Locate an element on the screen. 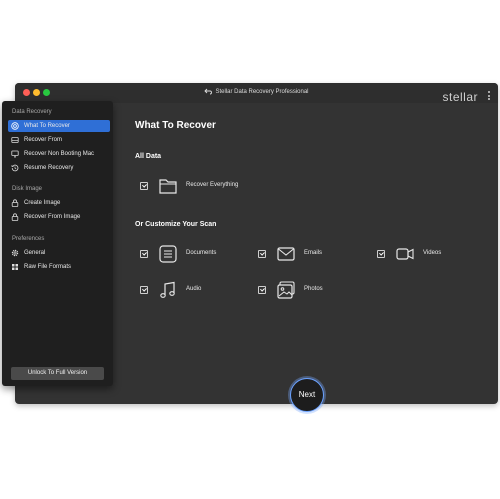 The height and width of the screenshot is (499, 500). sidebar-item-what-to-recover: What To Recover is located at coordinates (59, 126).